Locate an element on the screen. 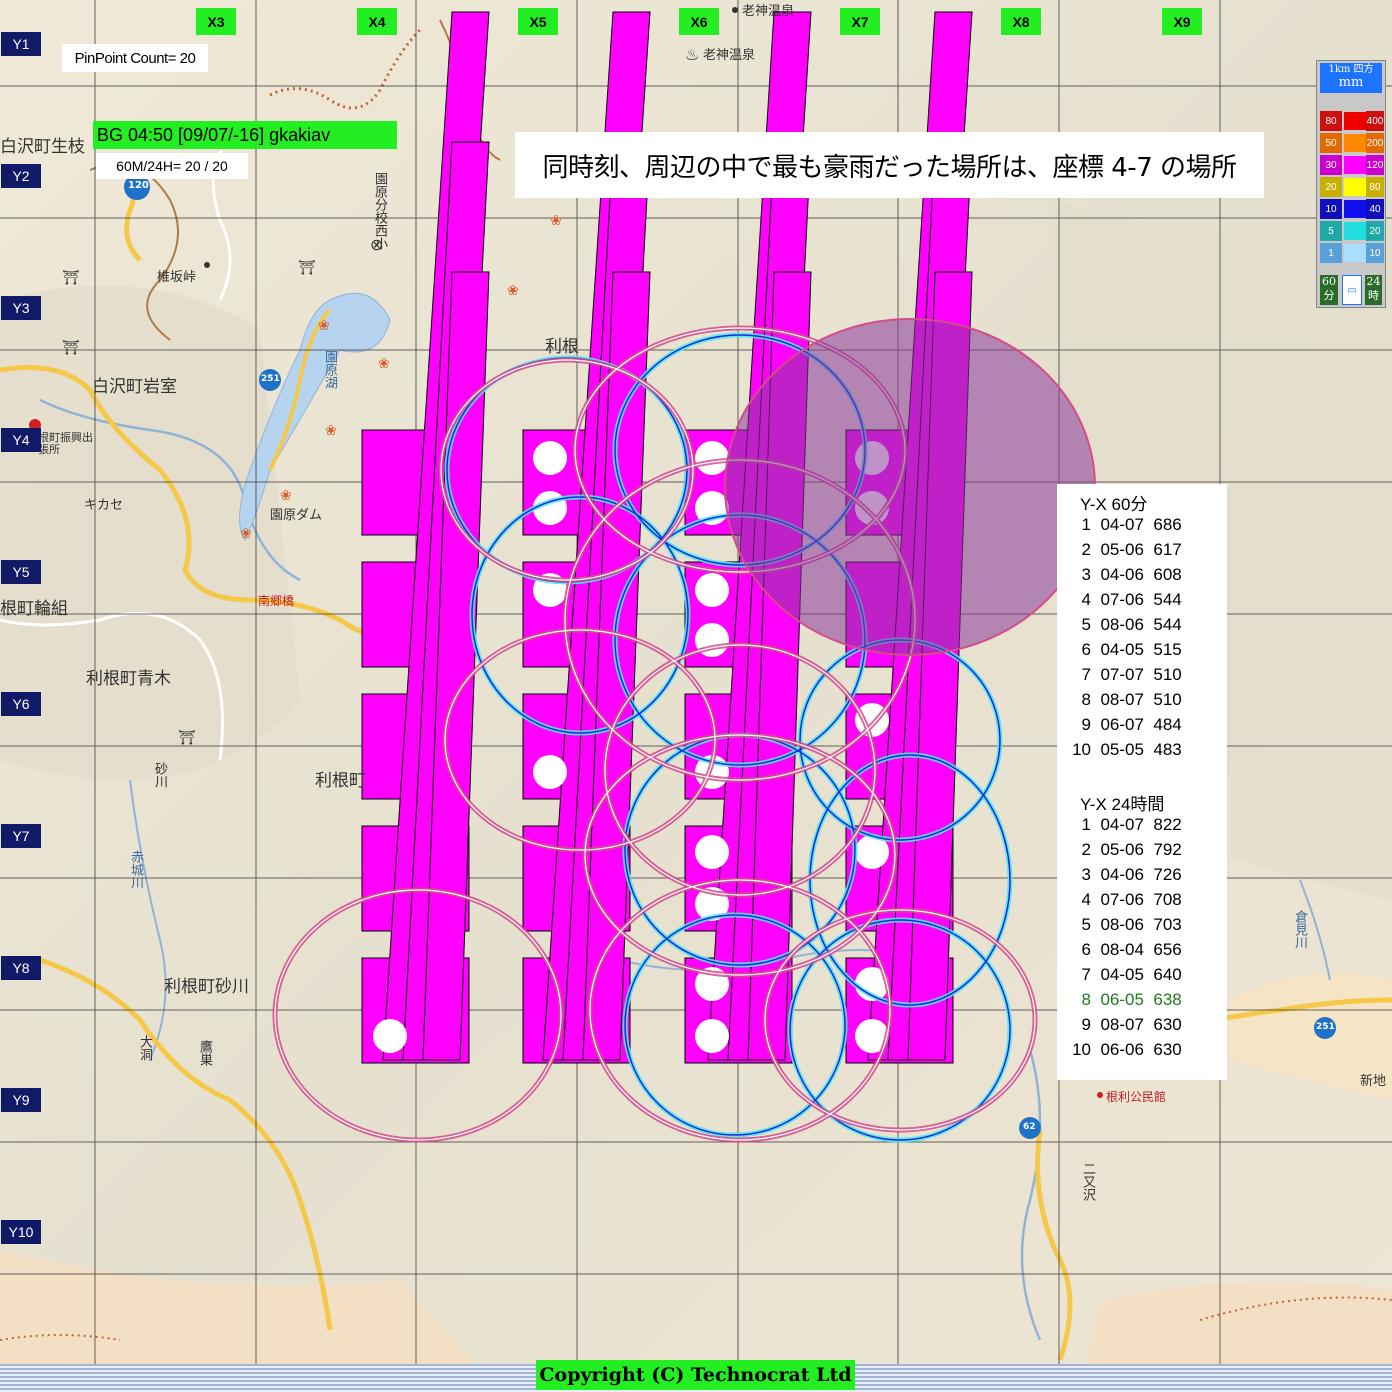  row-header-y9: Y9 is located at coordinates (21, 1100).